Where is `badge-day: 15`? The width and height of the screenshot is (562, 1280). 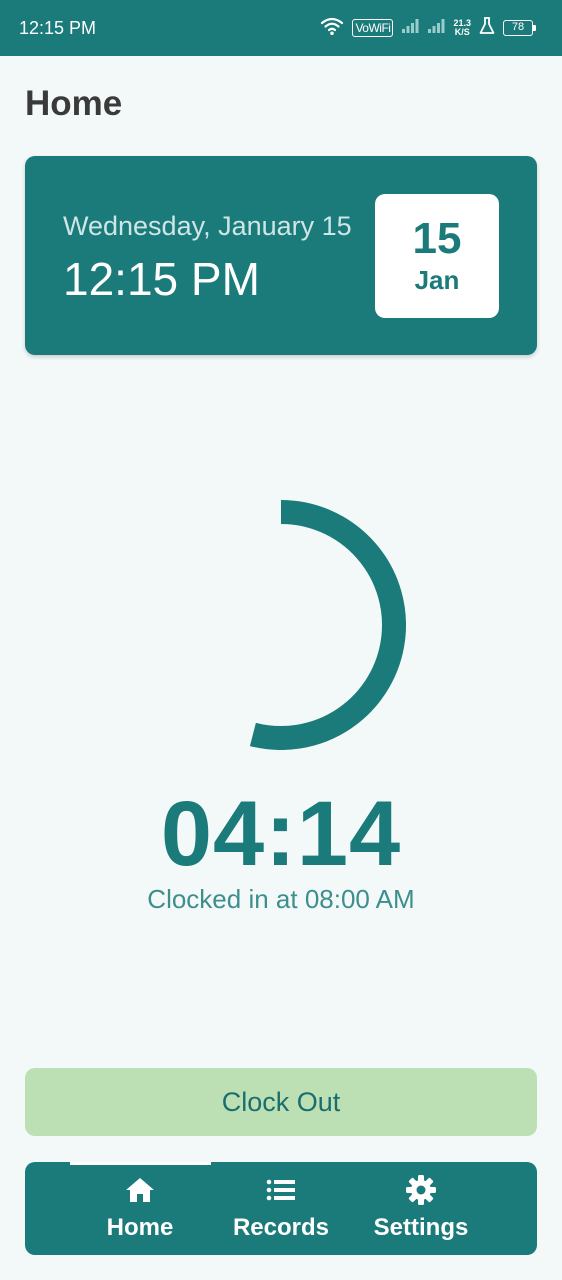 badge-day: 15 is located at coordinates (437, 238).